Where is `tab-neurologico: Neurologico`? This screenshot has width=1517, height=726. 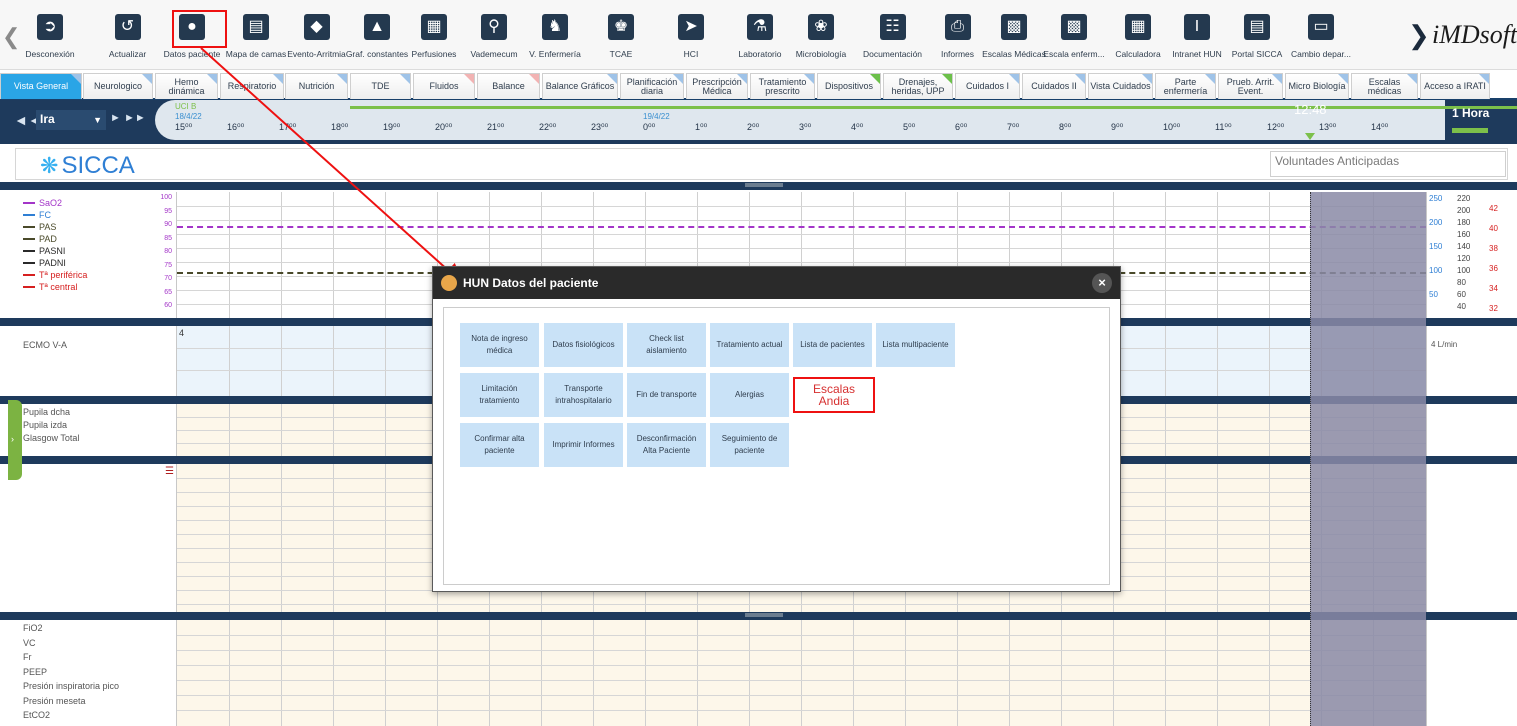
tab-neurologico: Neurologico is located at coordinates (118, 86).